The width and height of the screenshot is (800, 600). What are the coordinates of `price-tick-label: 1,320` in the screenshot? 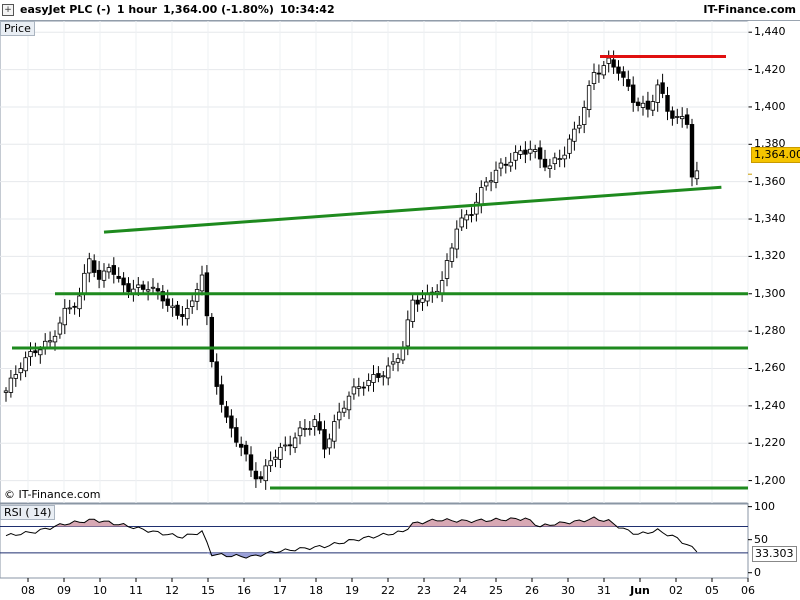 It's located at (770, 256).